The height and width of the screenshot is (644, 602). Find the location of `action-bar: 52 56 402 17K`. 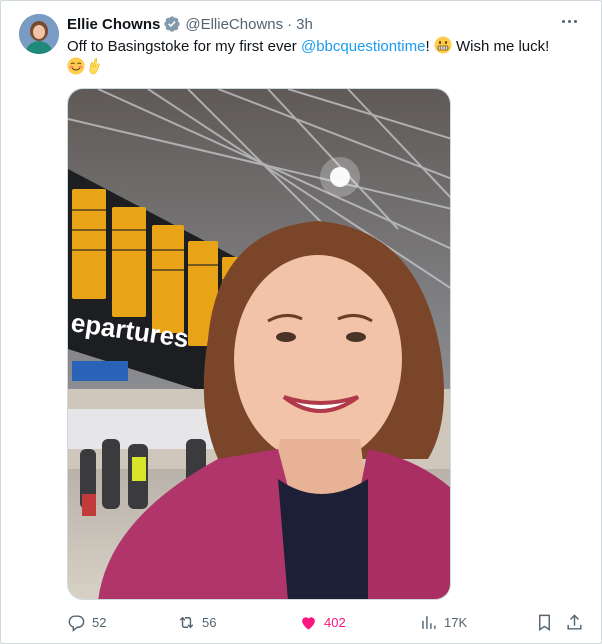

action-bar: 52 56 402 17K is located at coordinates (327, 622).